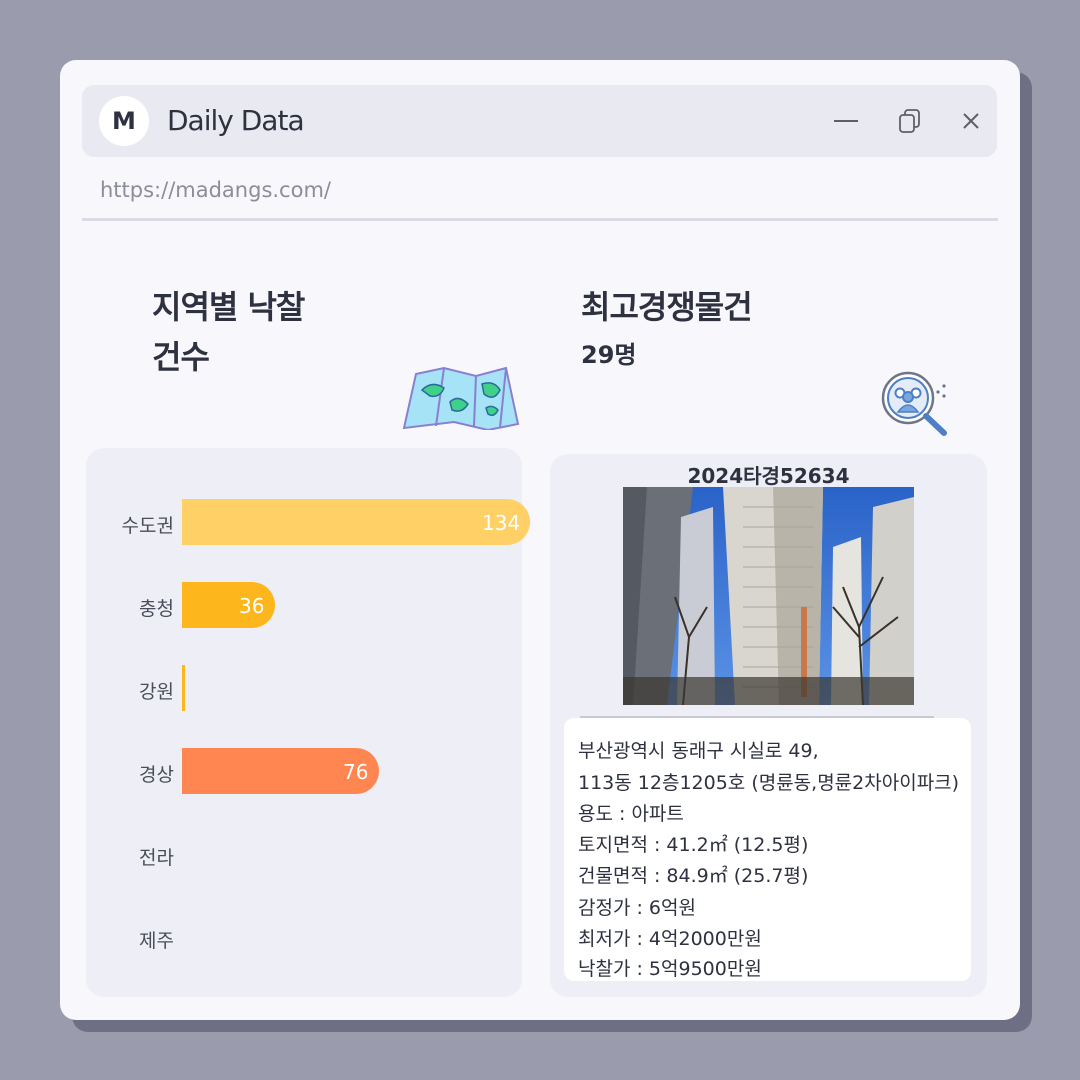  What do you see at coordinates (181, 357) in the screenshot?
I see `left-heading-line2: 건수` at bounding box center [181, 357].